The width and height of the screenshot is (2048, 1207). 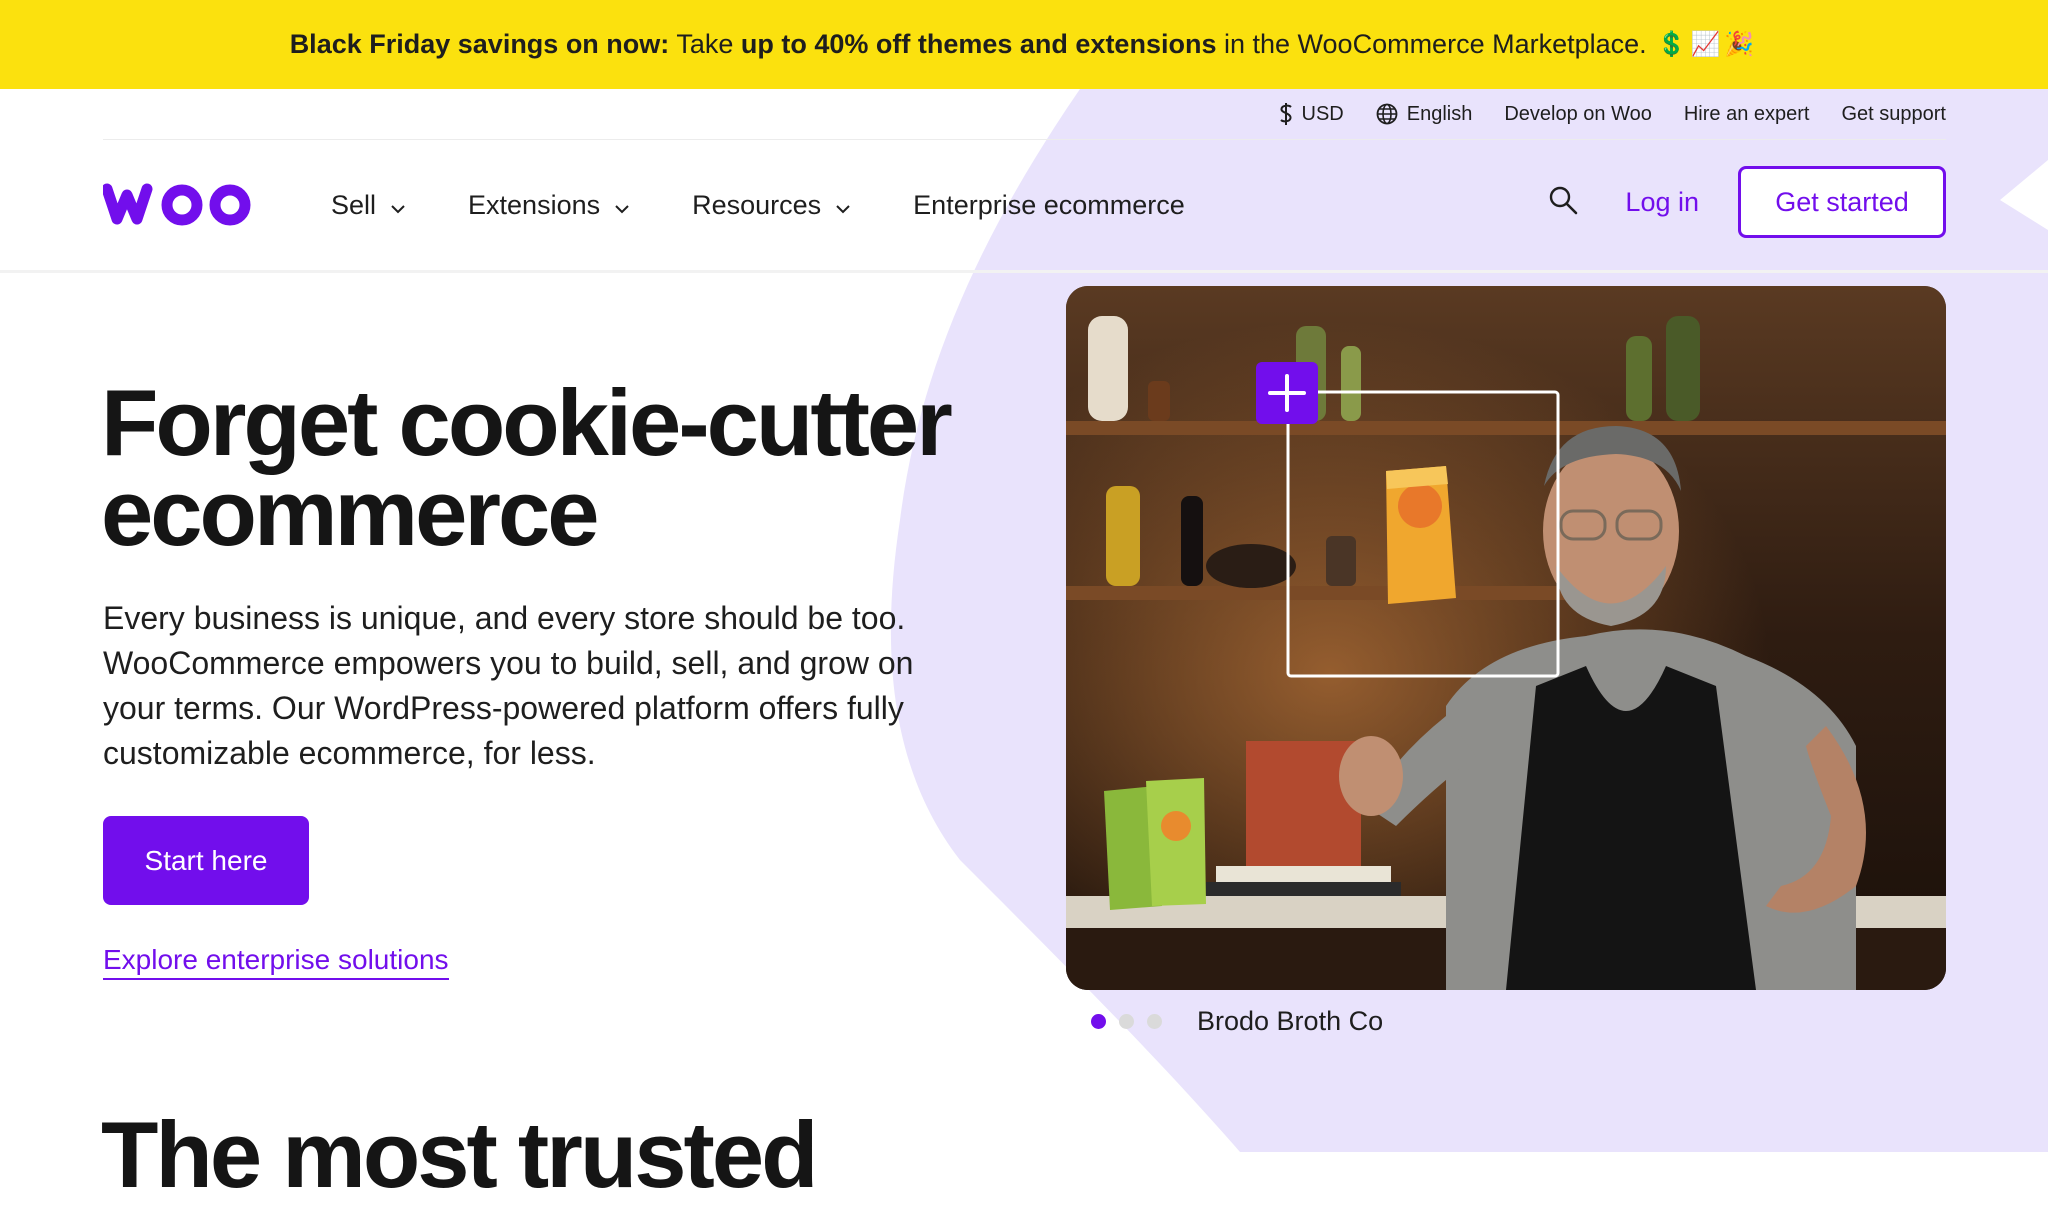 What do you see at coordinates (1707, 44) in the screenshot?
I see `banner-emoji: 💲📈🎉` at bounding box center [1707, 44].